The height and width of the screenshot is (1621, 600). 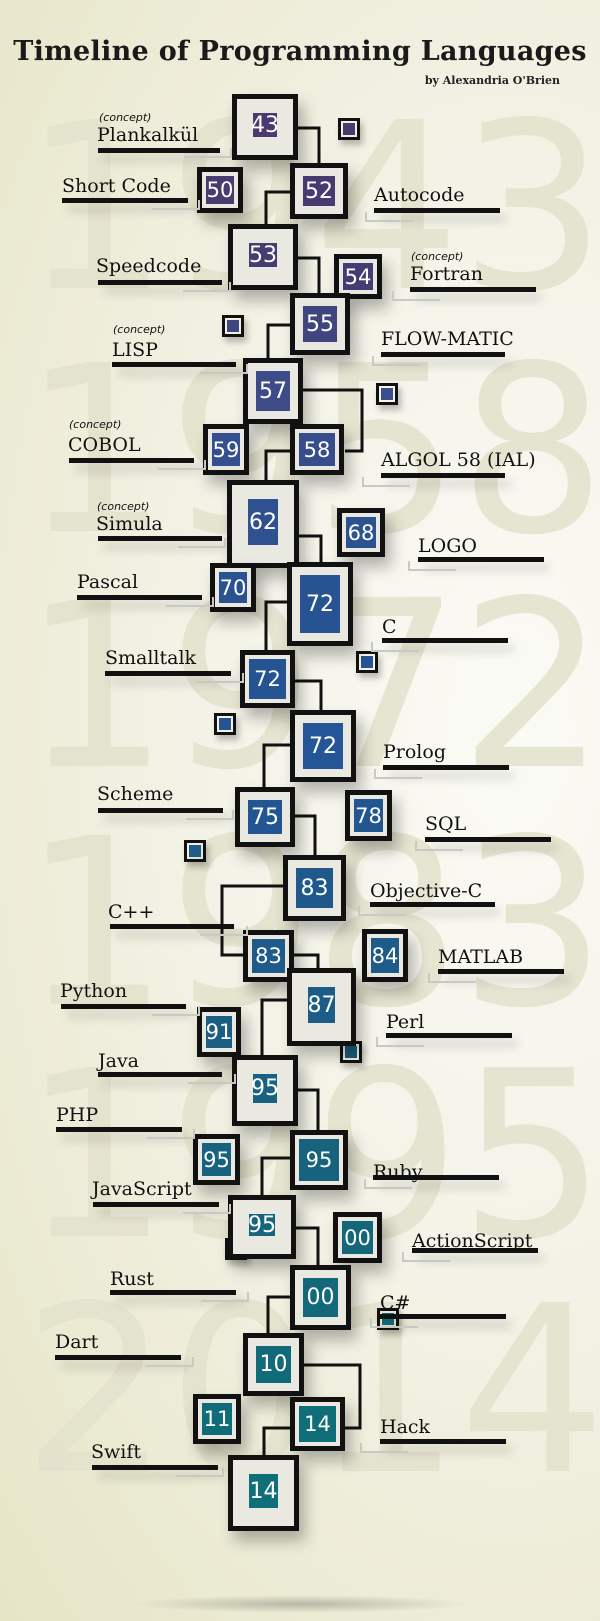 I want to click on language-label-c: C, so click(x=389, y=627).